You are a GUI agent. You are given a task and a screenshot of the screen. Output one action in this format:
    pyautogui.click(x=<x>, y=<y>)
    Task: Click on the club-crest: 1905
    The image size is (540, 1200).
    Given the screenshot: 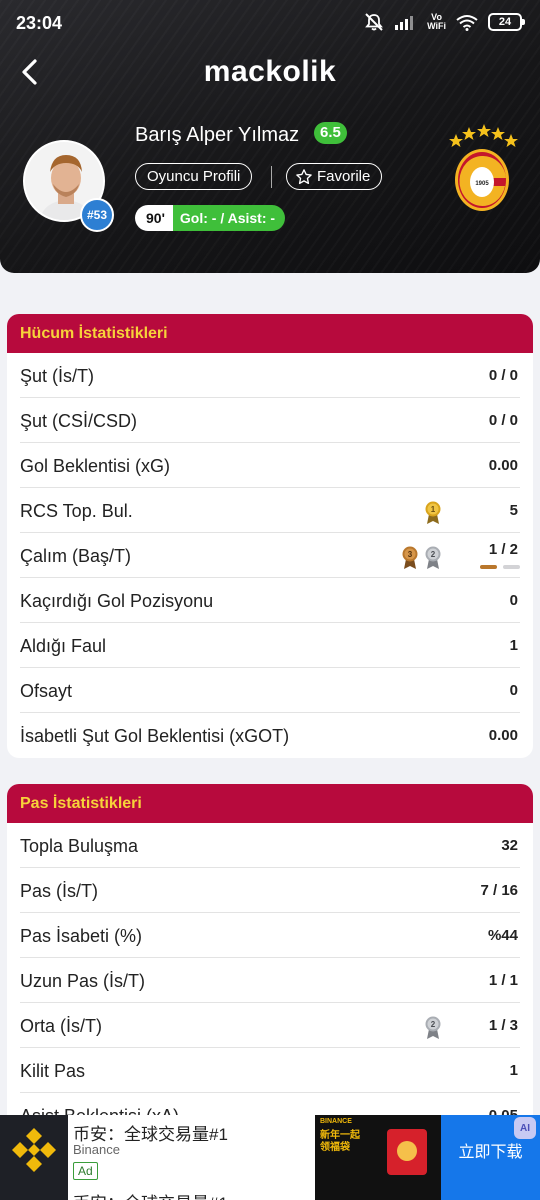 What is the action you would take?
    pyautogui.click(x=482, y=167)
    